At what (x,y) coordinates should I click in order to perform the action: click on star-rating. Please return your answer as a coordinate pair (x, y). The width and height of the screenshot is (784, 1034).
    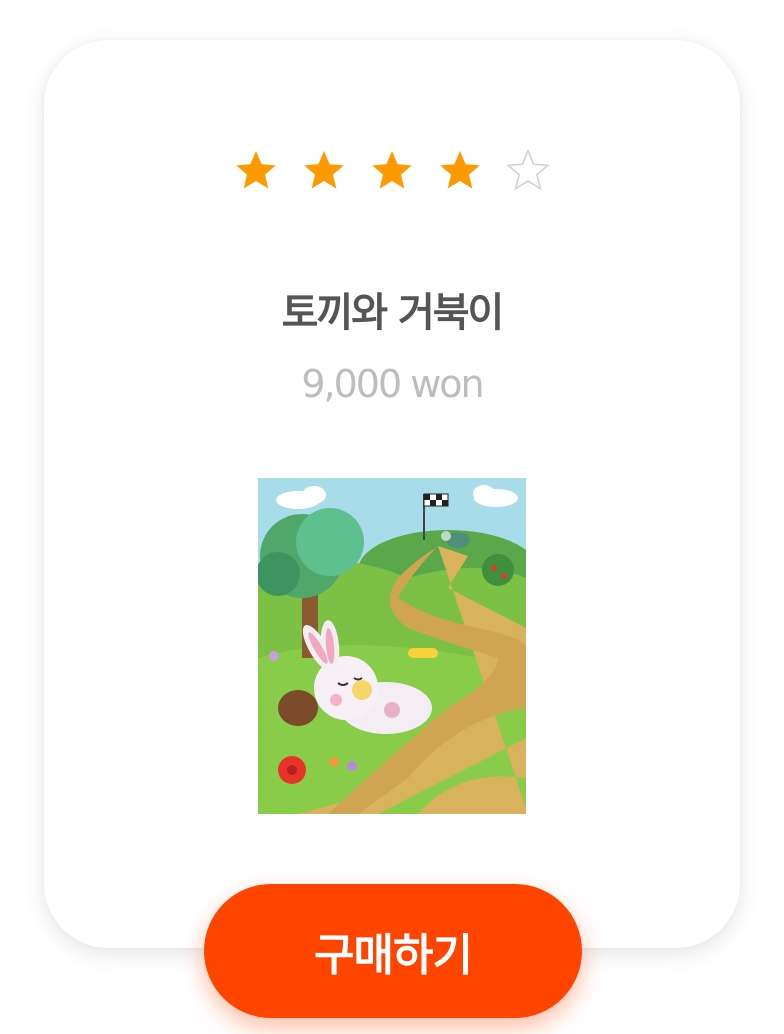
    Looking at the image, I should click on (392, 170).